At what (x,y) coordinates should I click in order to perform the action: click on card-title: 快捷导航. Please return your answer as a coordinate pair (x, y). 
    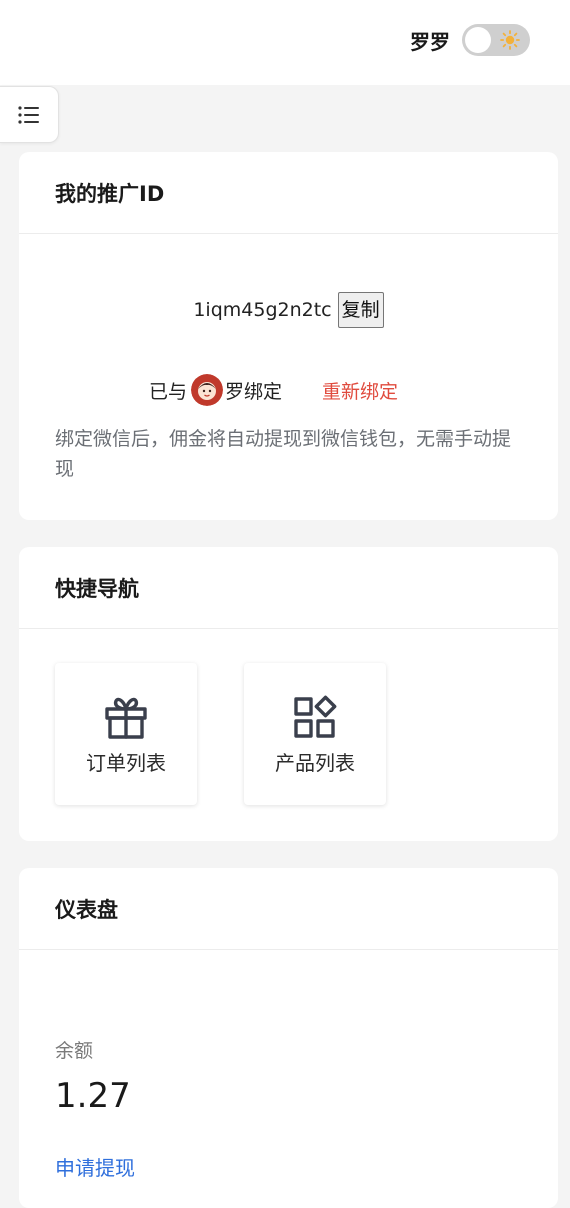
    Looking at the image, I should click on (97, 588).